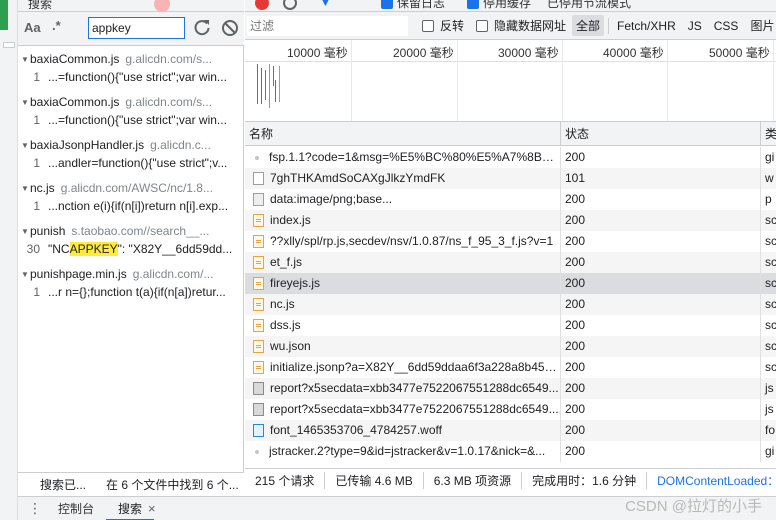 The width and height of the screenshot is (776, 520). I want to click on drawer-tab-console: 控制台, so click(76, 508).